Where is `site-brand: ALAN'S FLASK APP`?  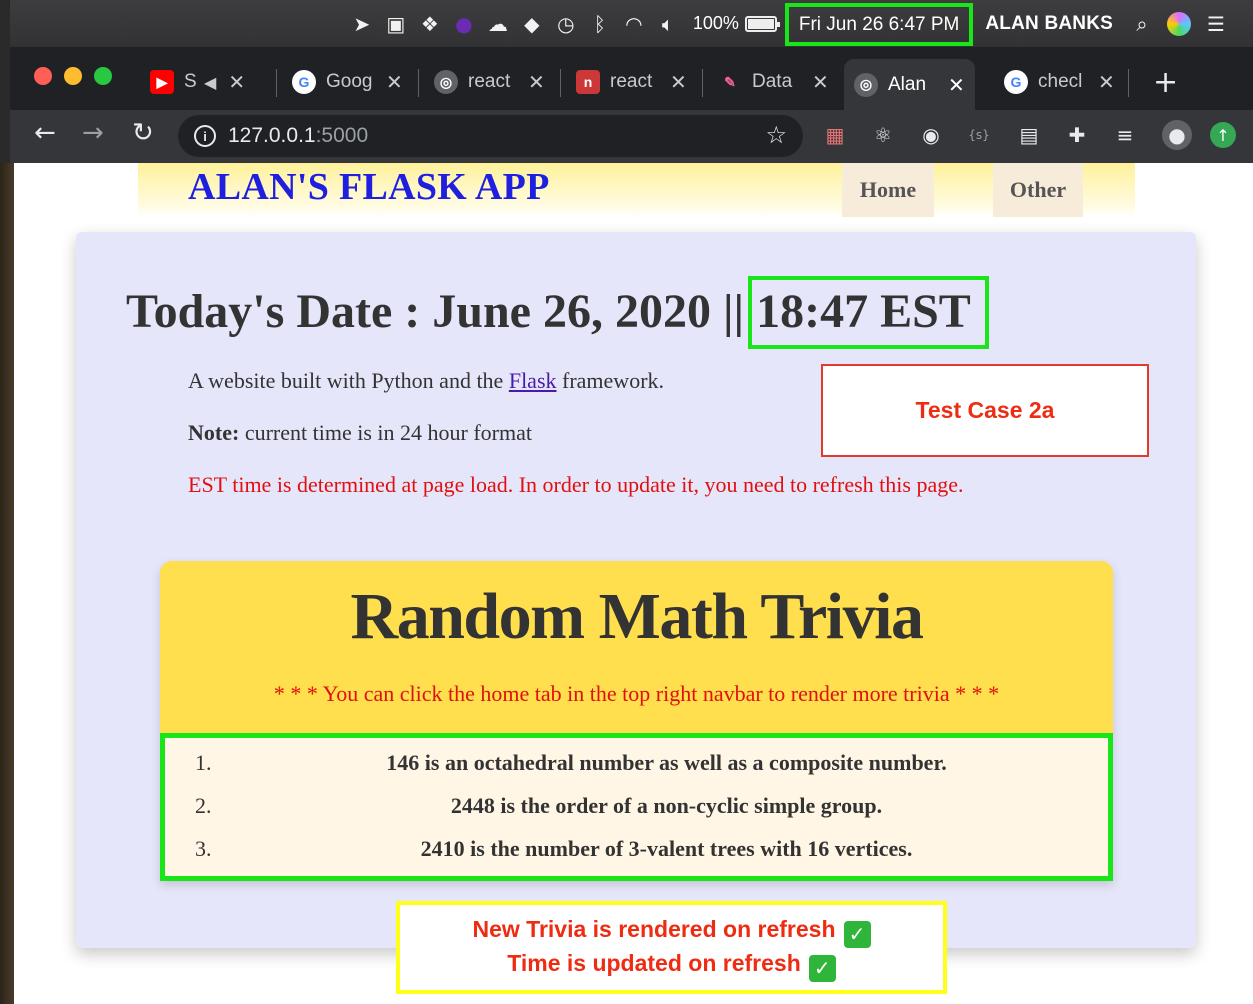 site-brand: ALAN'S FLASK APP is located at coordinates (369, 187).